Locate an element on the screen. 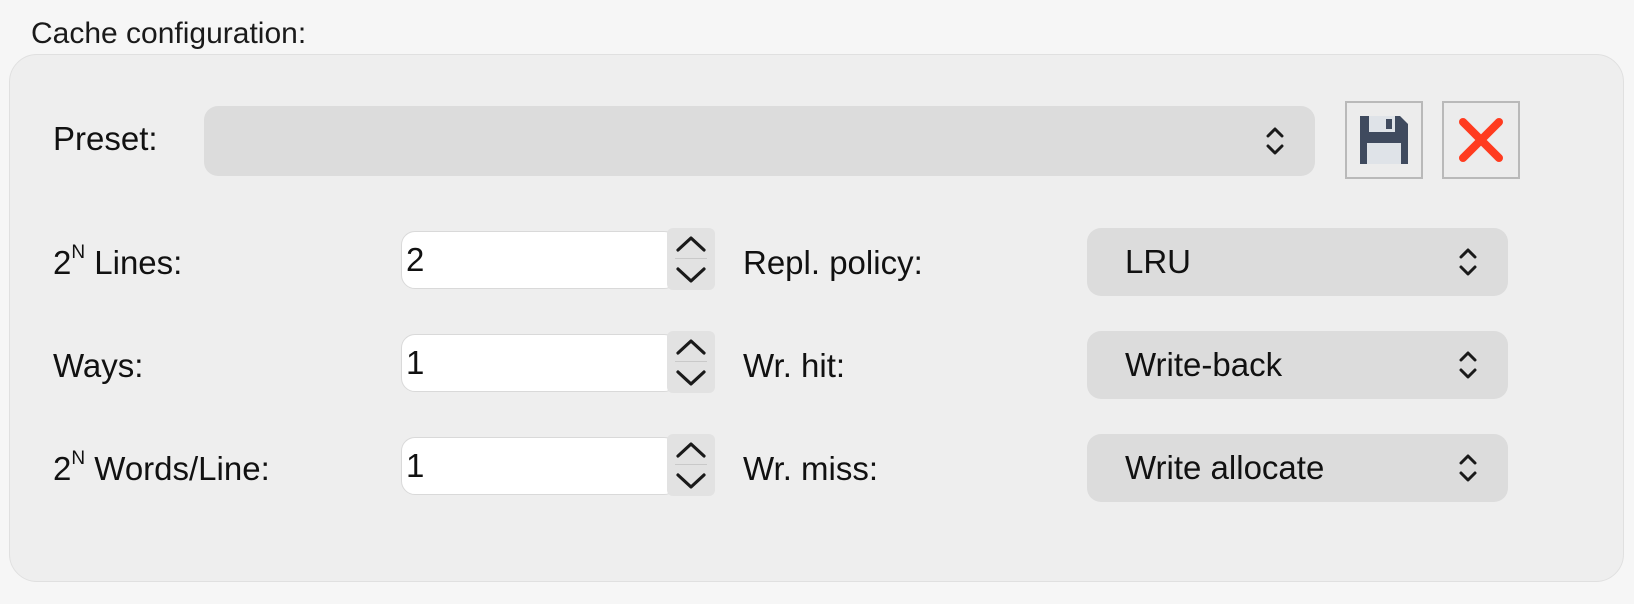 This screenshot has height=604, width=1634. lines-stepper is located at coordinates (691, 259).